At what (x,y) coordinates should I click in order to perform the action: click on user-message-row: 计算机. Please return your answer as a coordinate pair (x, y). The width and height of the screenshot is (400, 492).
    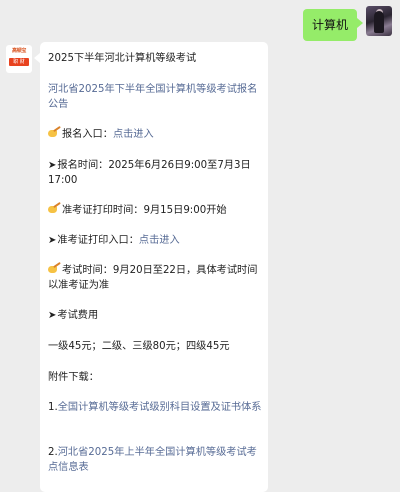
    Looking at the image, I should click on (347, 23).